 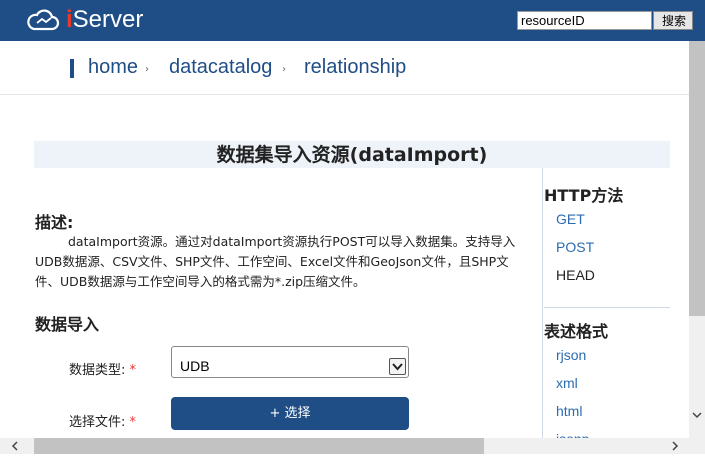 What do you see at coordinates (397, 366) in the screenshot?
I see `chevron-down-icon` at bounding box center [397, 366].